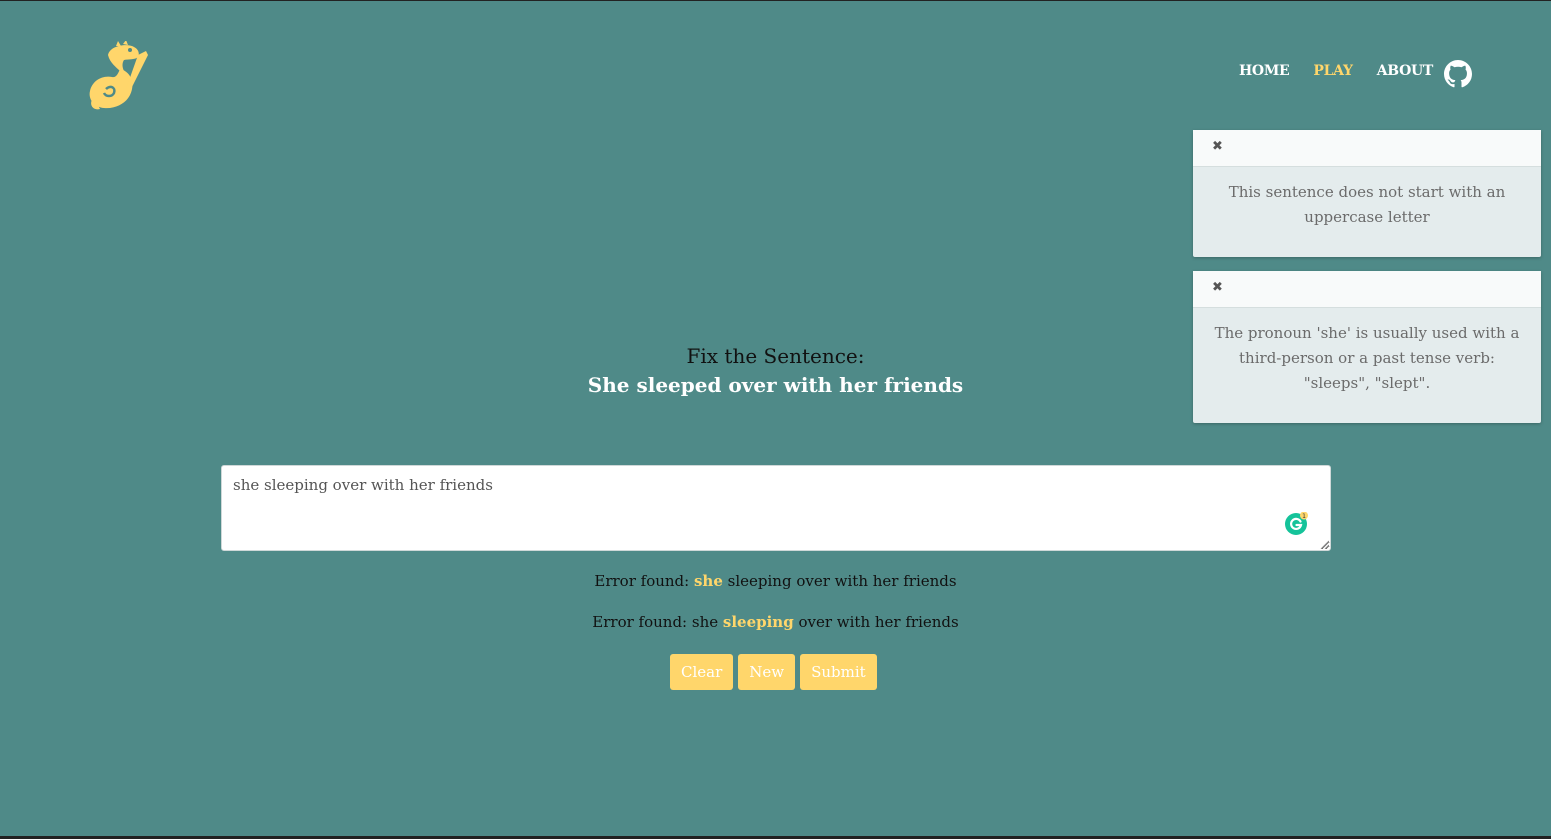 This screenshot has width=1551, height=839. What do you see at coordinates (1458, 74) in the screenshot?
I see `github-icon` at bounding box center [1458, 74].